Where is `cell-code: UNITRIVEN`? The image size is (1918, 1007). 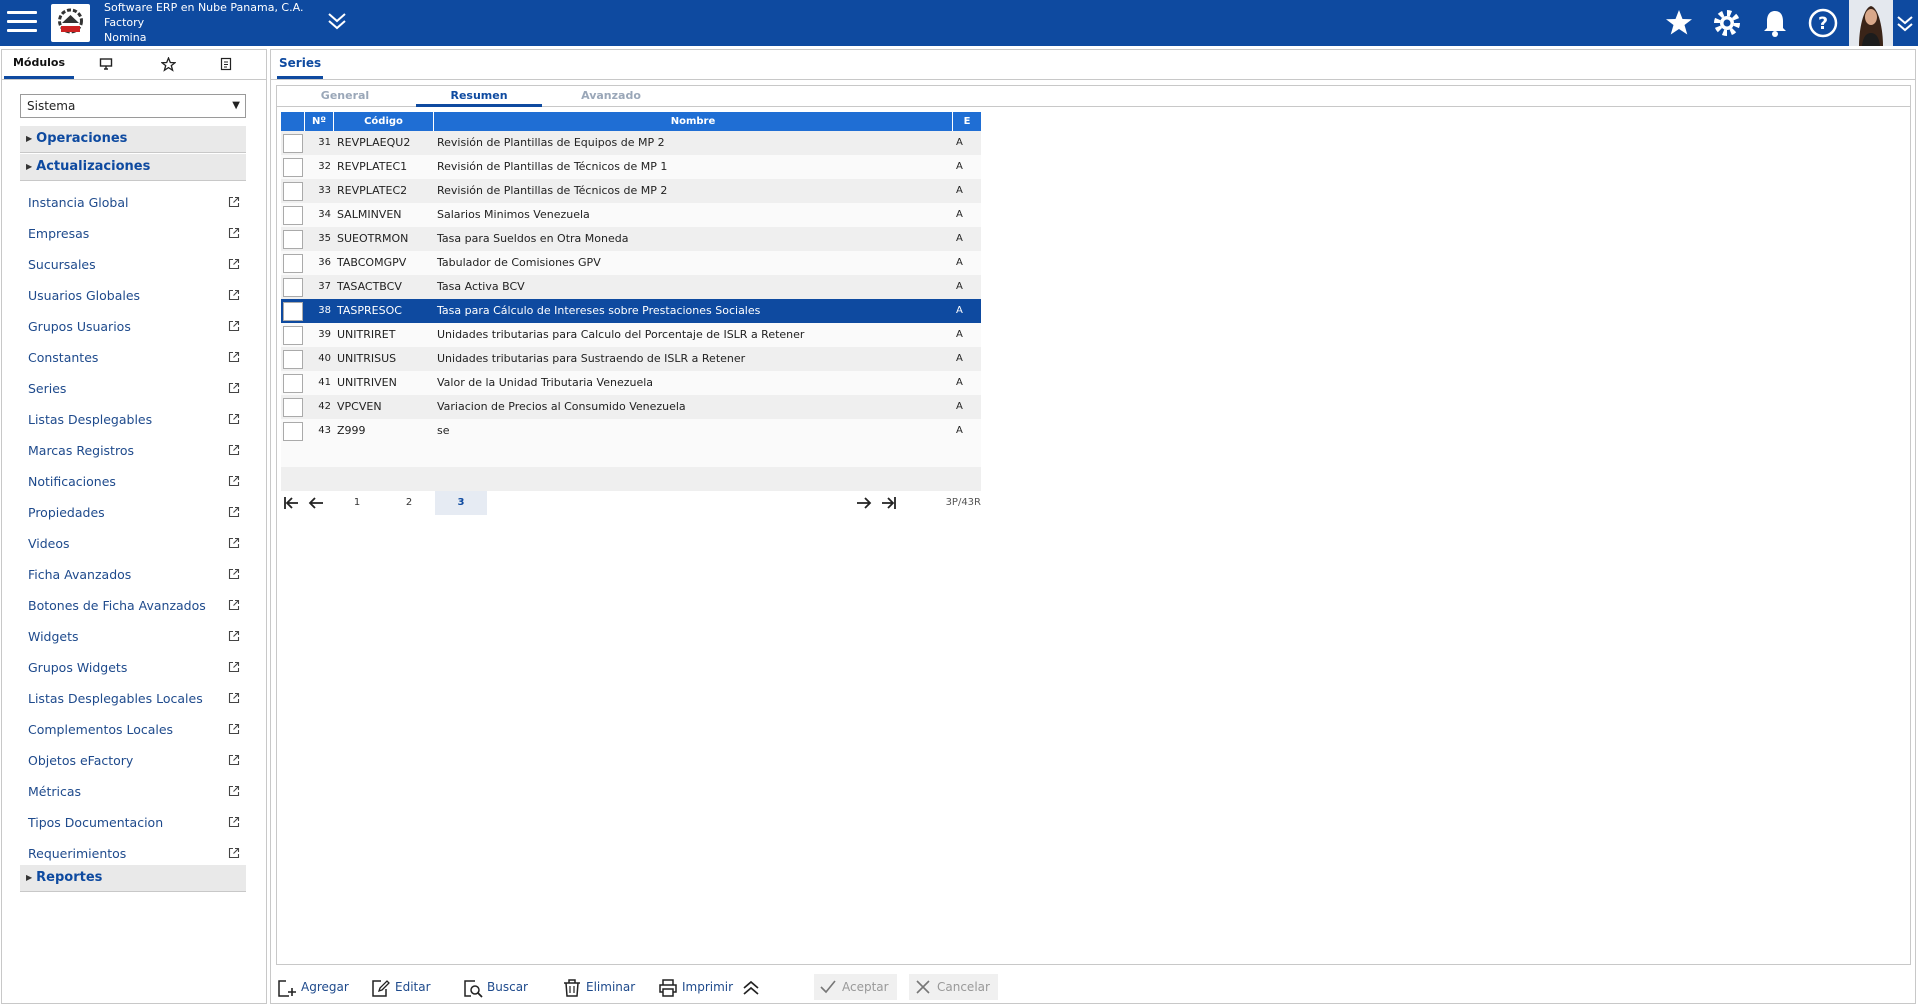 cell-code: UNITRIVEN is located at coordinates (367, 382).